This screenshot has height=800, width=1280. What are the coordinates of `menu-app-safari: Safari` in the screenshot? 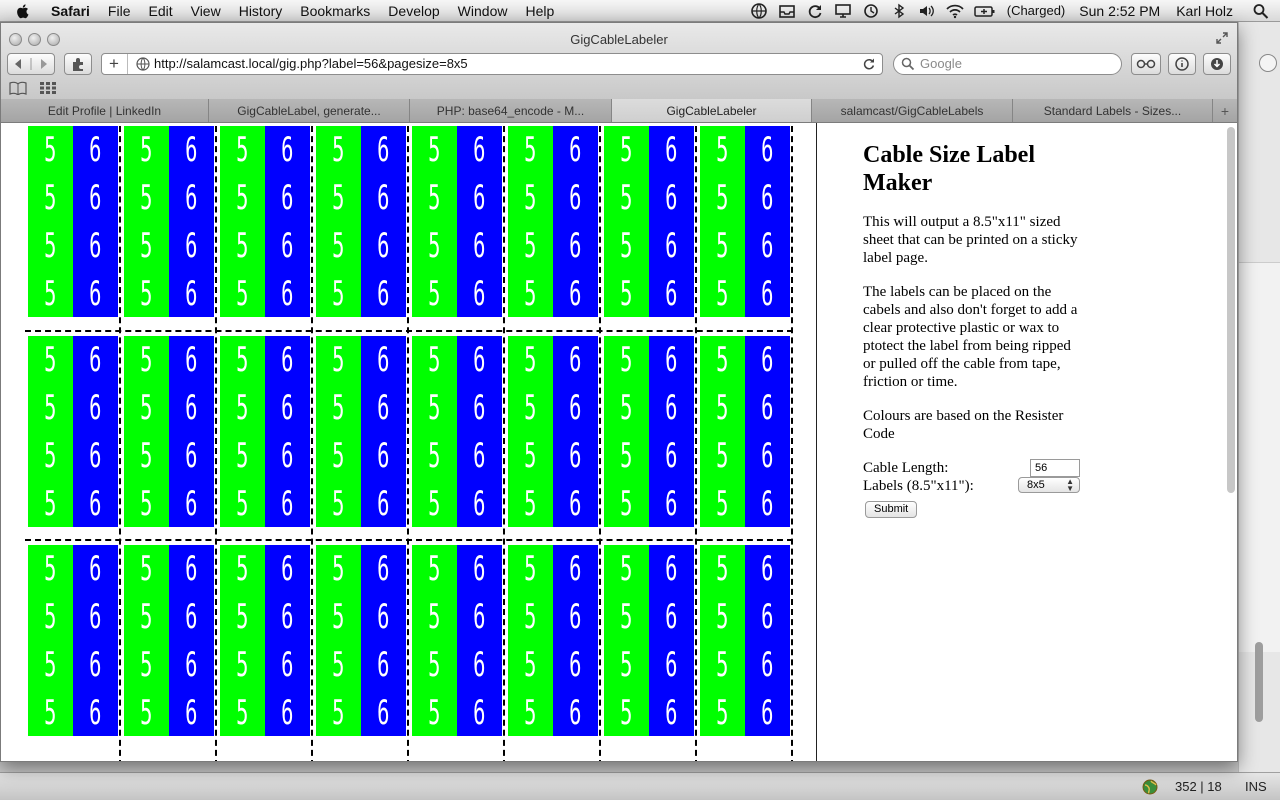 It's located at (70, 11).